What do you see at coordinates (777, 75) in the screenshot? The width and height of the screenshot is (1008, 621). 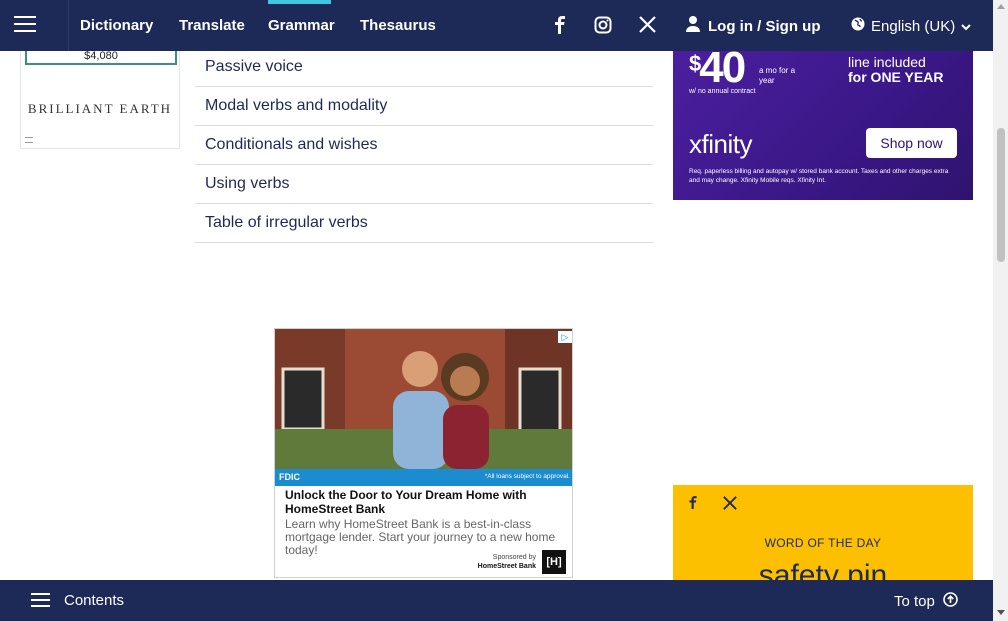 I see `ad-price-period: a mo for a year` at bounding box center [777, 75].